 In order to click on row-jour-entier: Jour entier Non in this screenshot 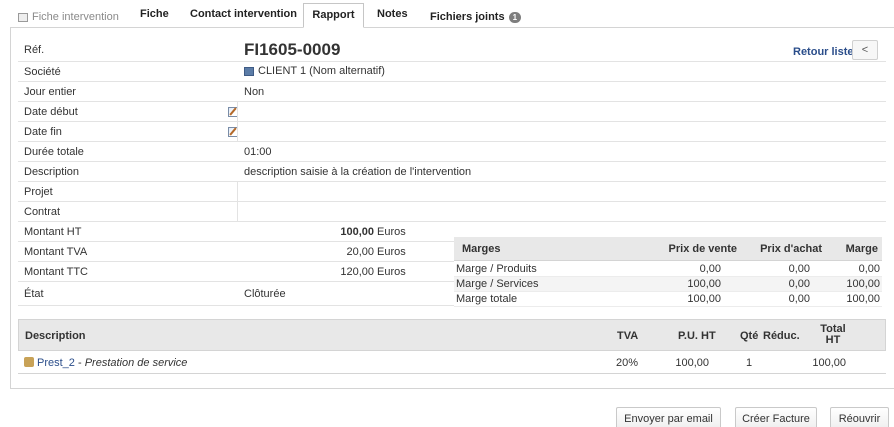, I will do `click(452, 92)`.